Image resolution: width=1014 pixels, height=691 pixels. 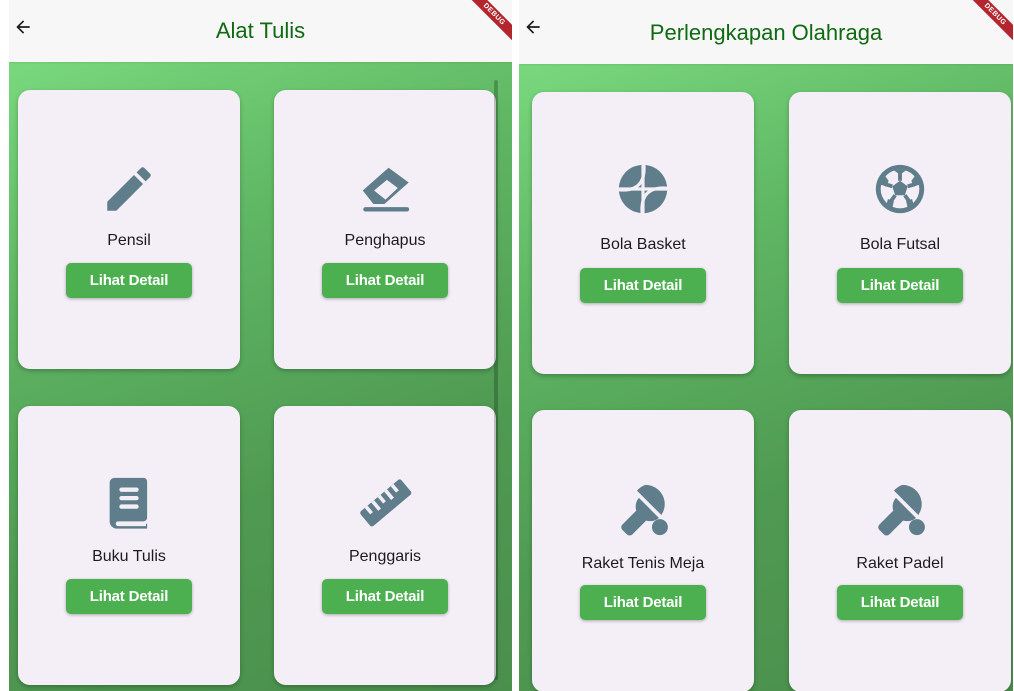 I want to click on item-label: Raket Tenis Meja, so click(x=643, y=563).